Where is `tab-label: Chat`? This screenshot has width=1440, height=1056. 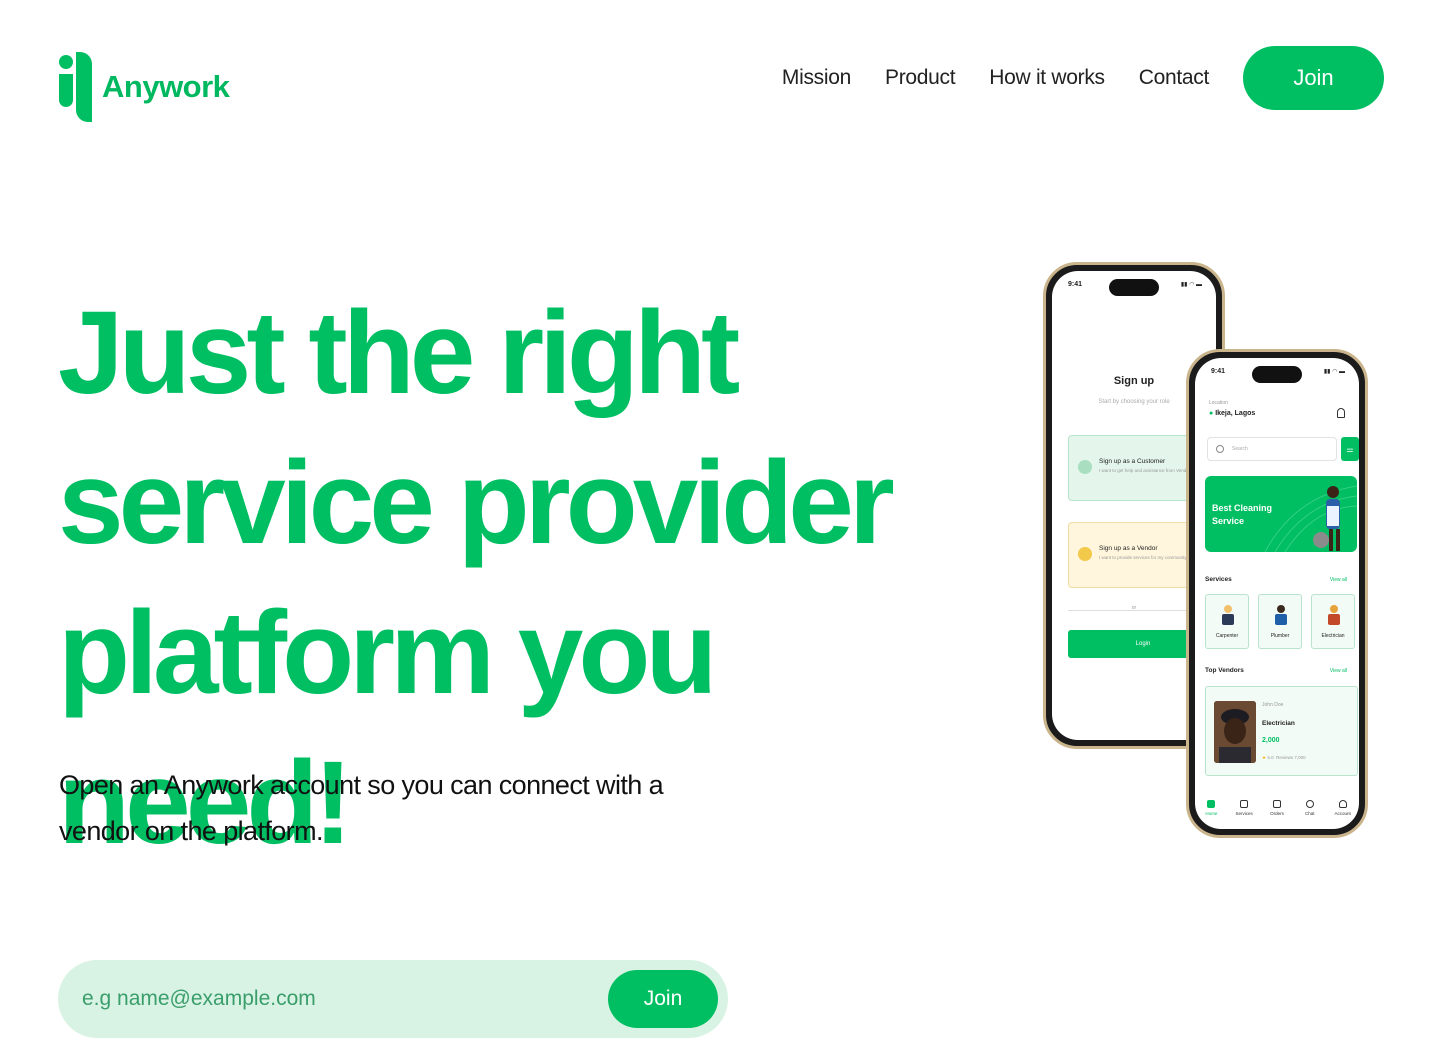 tab-label: Chat is located at coordinates (1310, 813).